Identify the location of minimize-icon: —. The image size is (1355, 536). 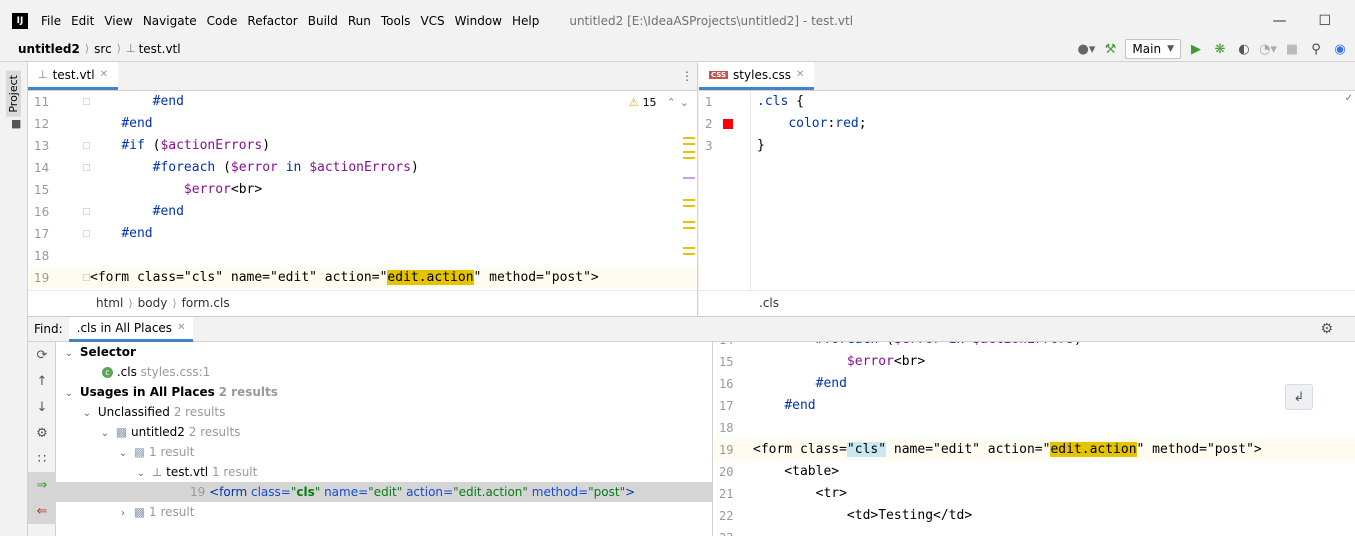
(1279, 21).